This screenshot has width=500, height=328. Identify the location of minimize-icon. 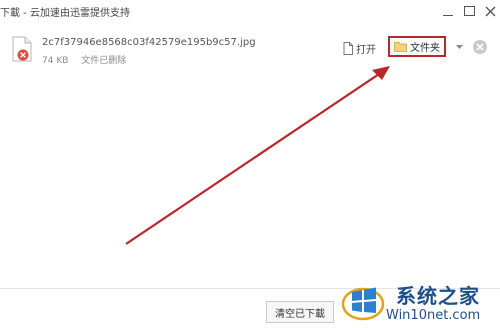
(448, 15).